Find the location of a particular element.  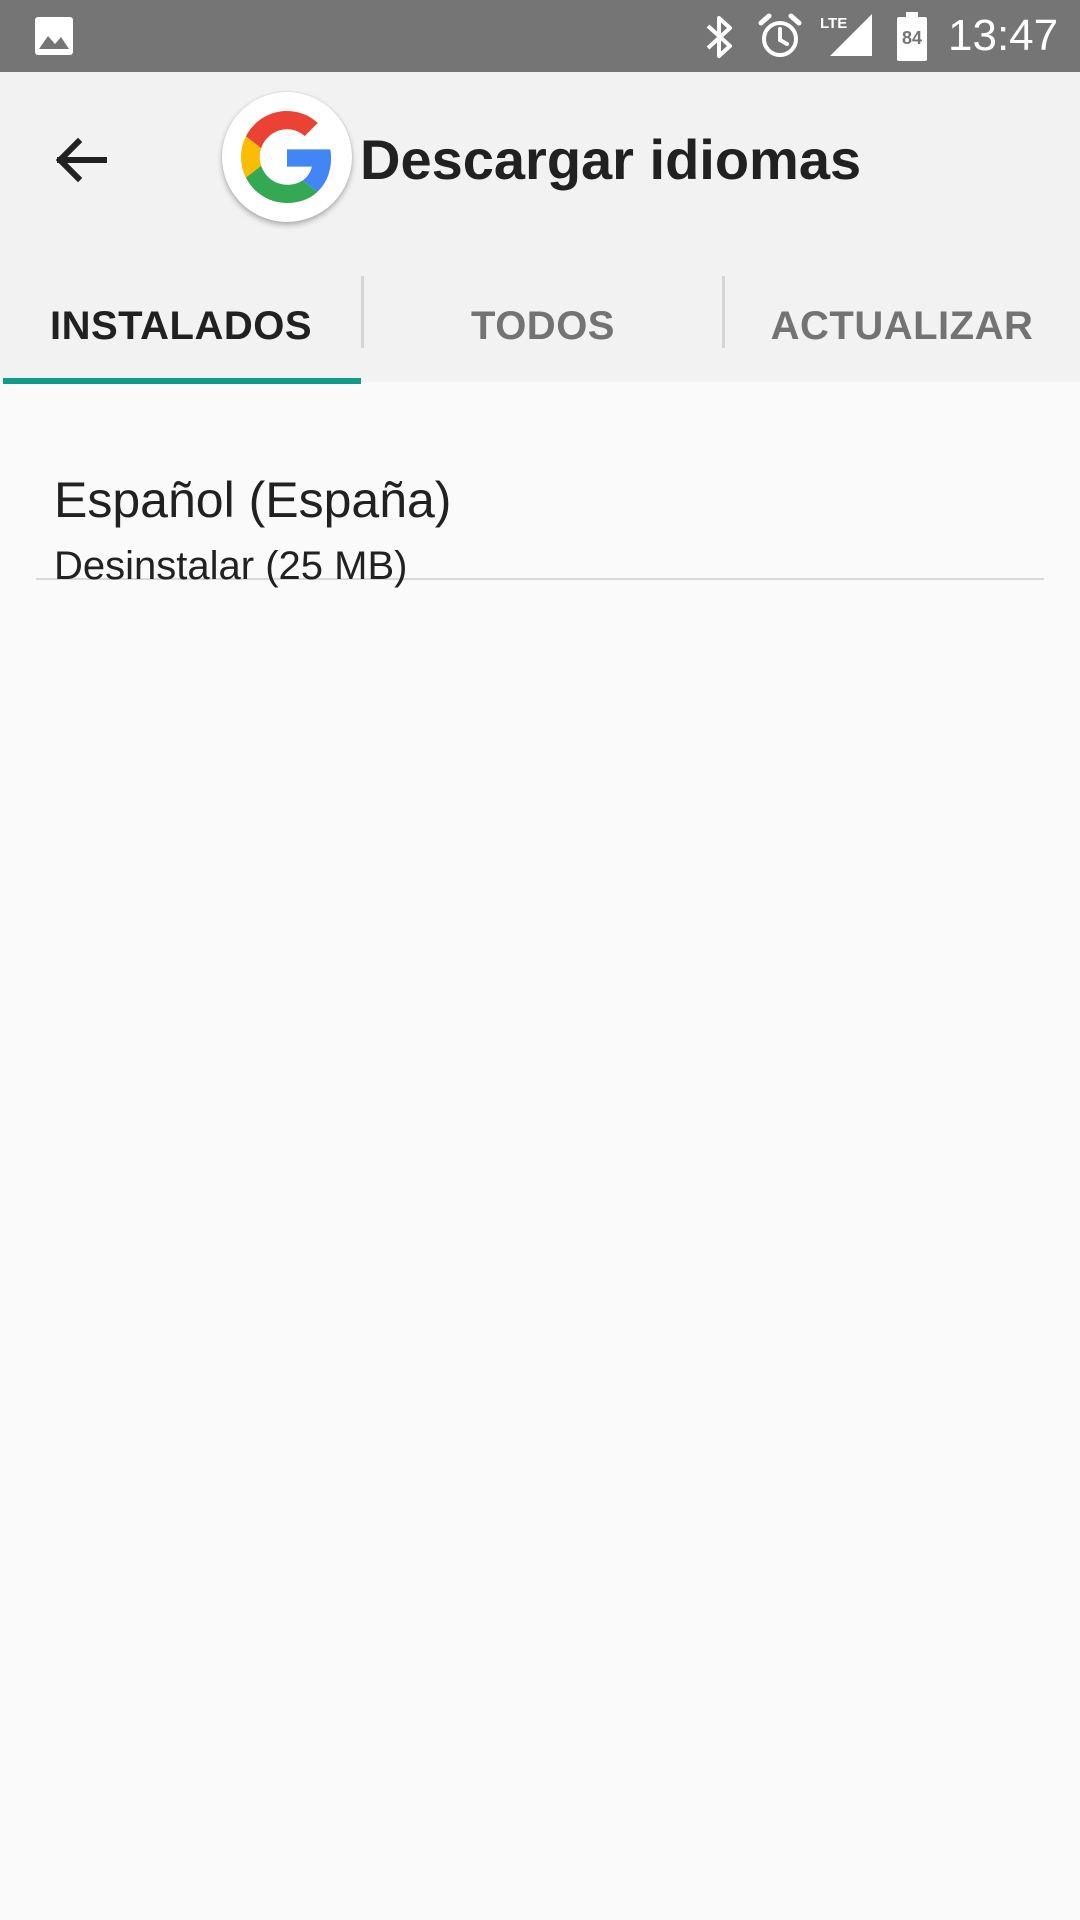

list-item: Español (España) Desinstalar (25 MB) is located at coordinates (540, 501).